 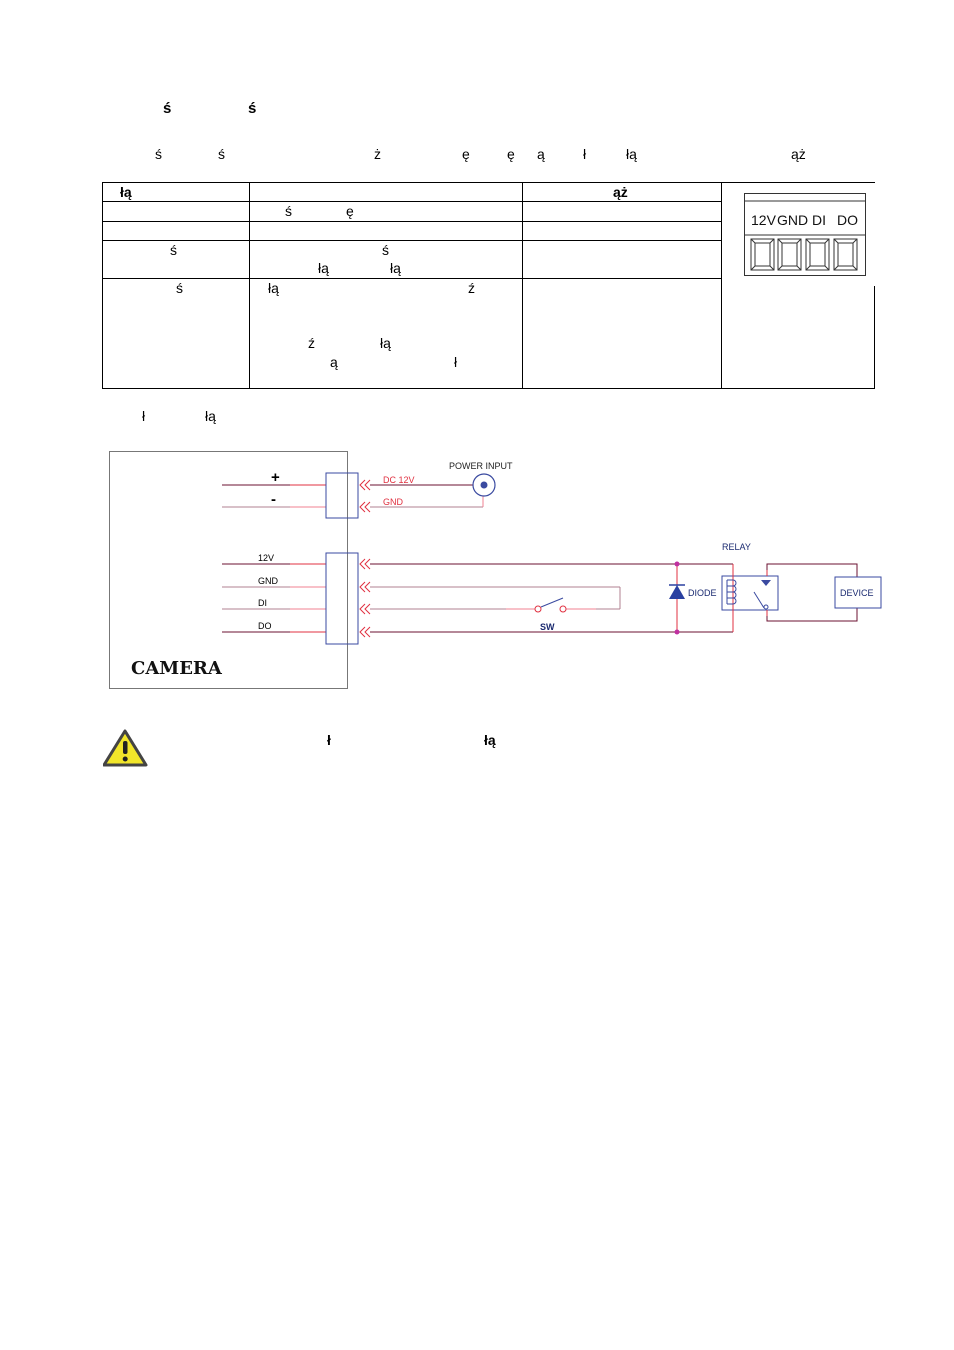 What do you see at coordinates (399, 480) in the screenshot?
I see `dc12v-label: DC 12V` at bounding box center [399, 480].